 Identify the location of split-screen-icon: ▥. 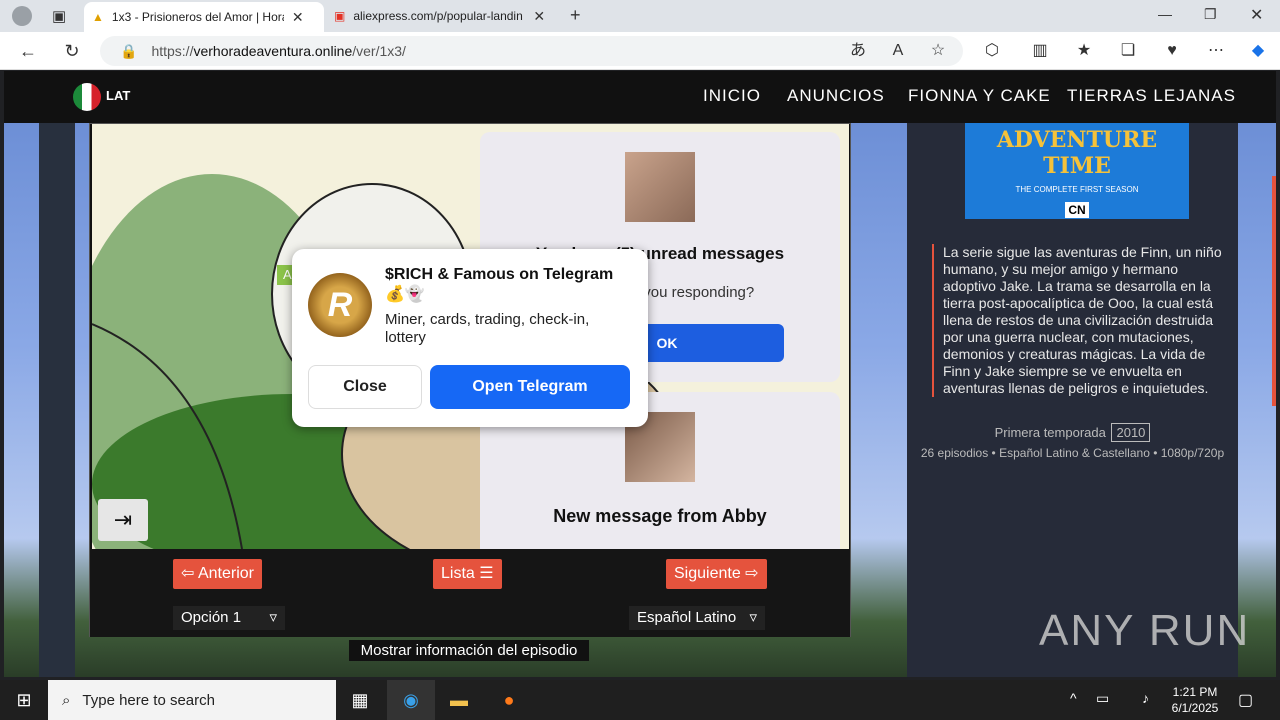
(1040, 51).